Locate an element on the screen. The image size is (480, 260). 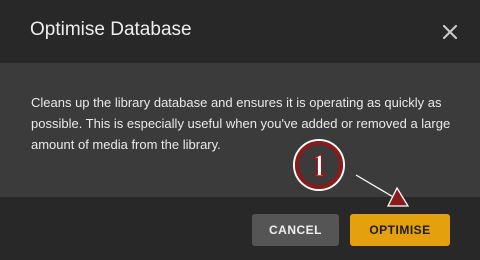
optimise-button: OPTIMISE is located at coordinates (400, 230).